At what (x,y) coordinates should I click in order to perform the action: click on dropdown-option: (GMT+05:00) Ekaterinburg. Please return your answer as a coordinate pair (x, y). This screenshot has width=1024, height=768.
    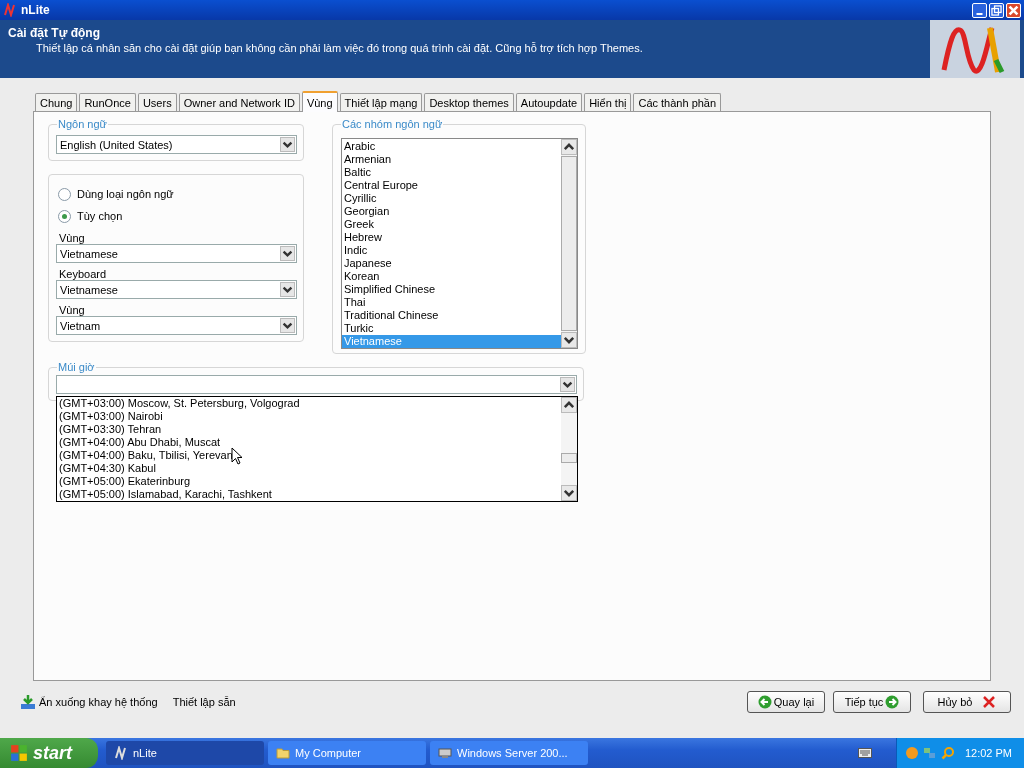
    Looking at the image, I should click on (309, 481).